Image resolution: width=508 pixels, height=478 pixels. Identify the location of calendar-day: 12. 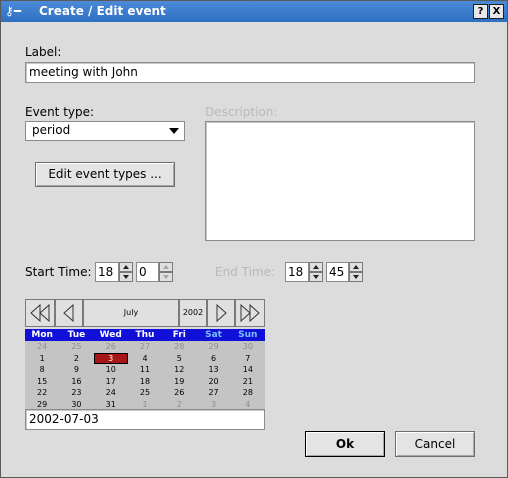
(179, 370).